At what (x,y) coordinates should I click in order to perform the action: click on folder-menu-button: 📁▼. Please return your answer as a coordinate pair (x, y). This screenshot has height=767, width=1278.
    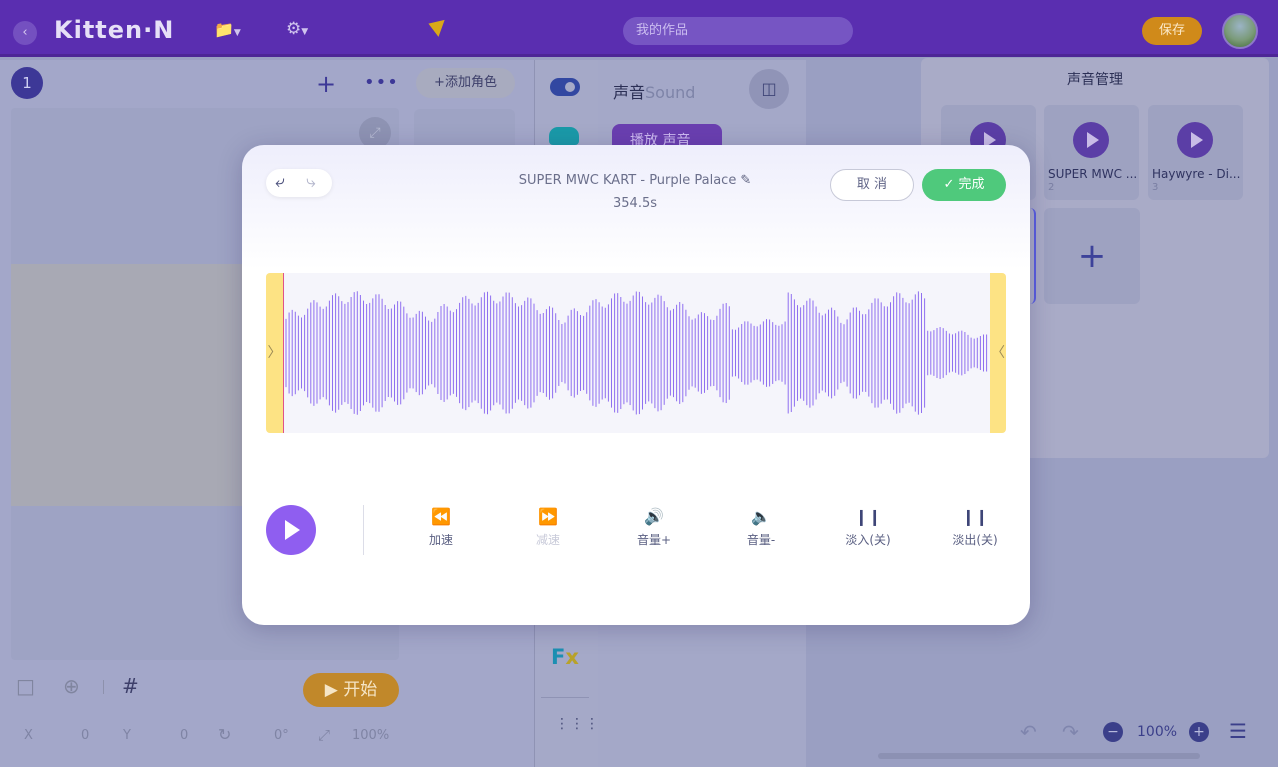
    Looking at the image, I should click on (227, 29).